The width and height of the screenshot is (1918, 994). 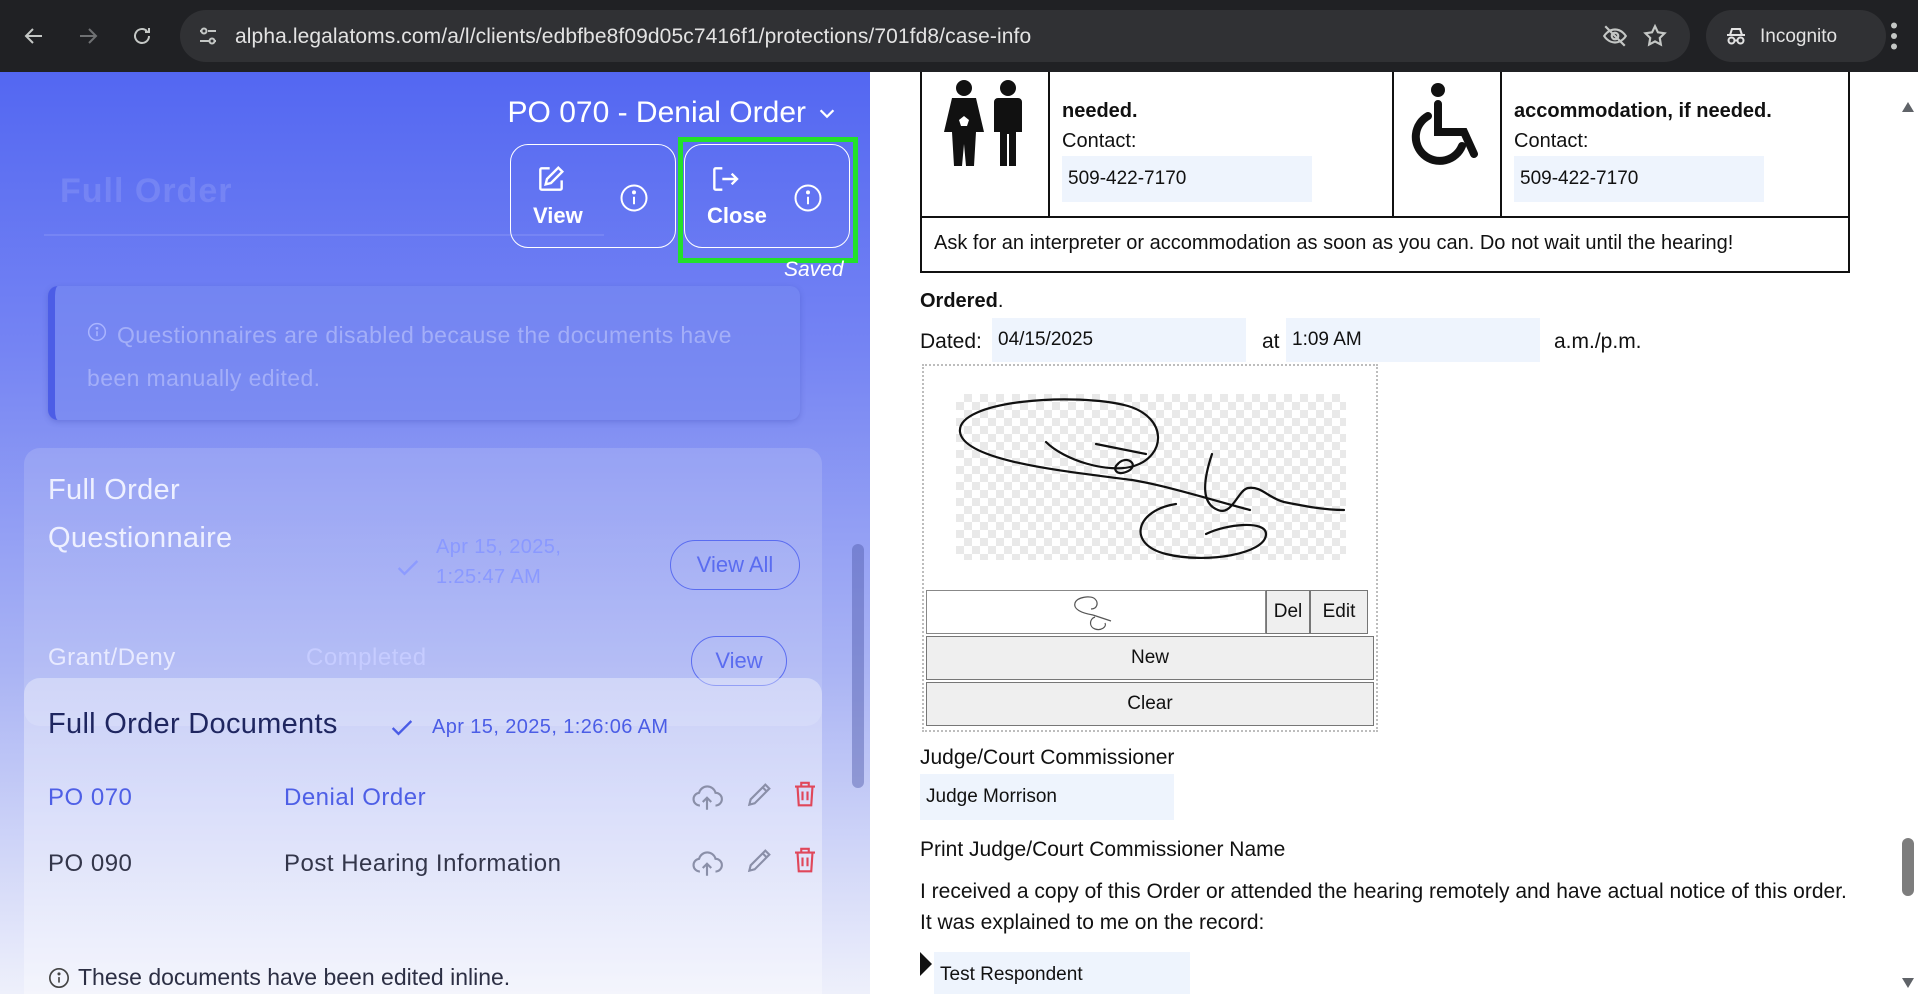 What do you see at coordinates (1908, 533) in the screenshot?
I see `document-scrollbar` at bounding box center [1908, 533].